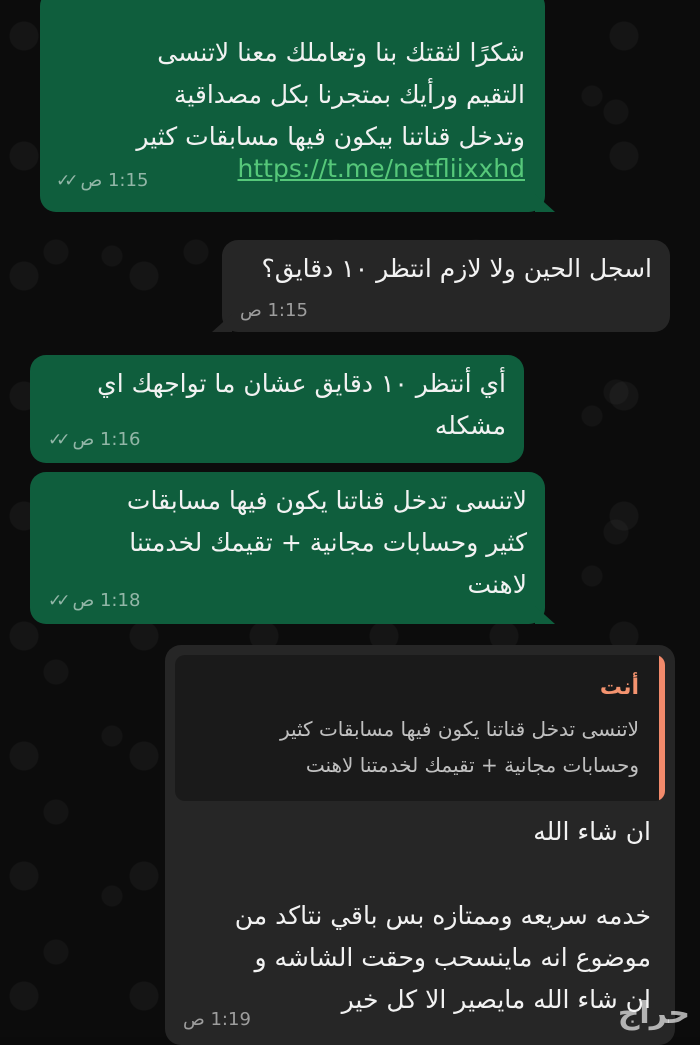  I want to click on message-meta: ✓✓ 1:18 ص, so click(94, 600).